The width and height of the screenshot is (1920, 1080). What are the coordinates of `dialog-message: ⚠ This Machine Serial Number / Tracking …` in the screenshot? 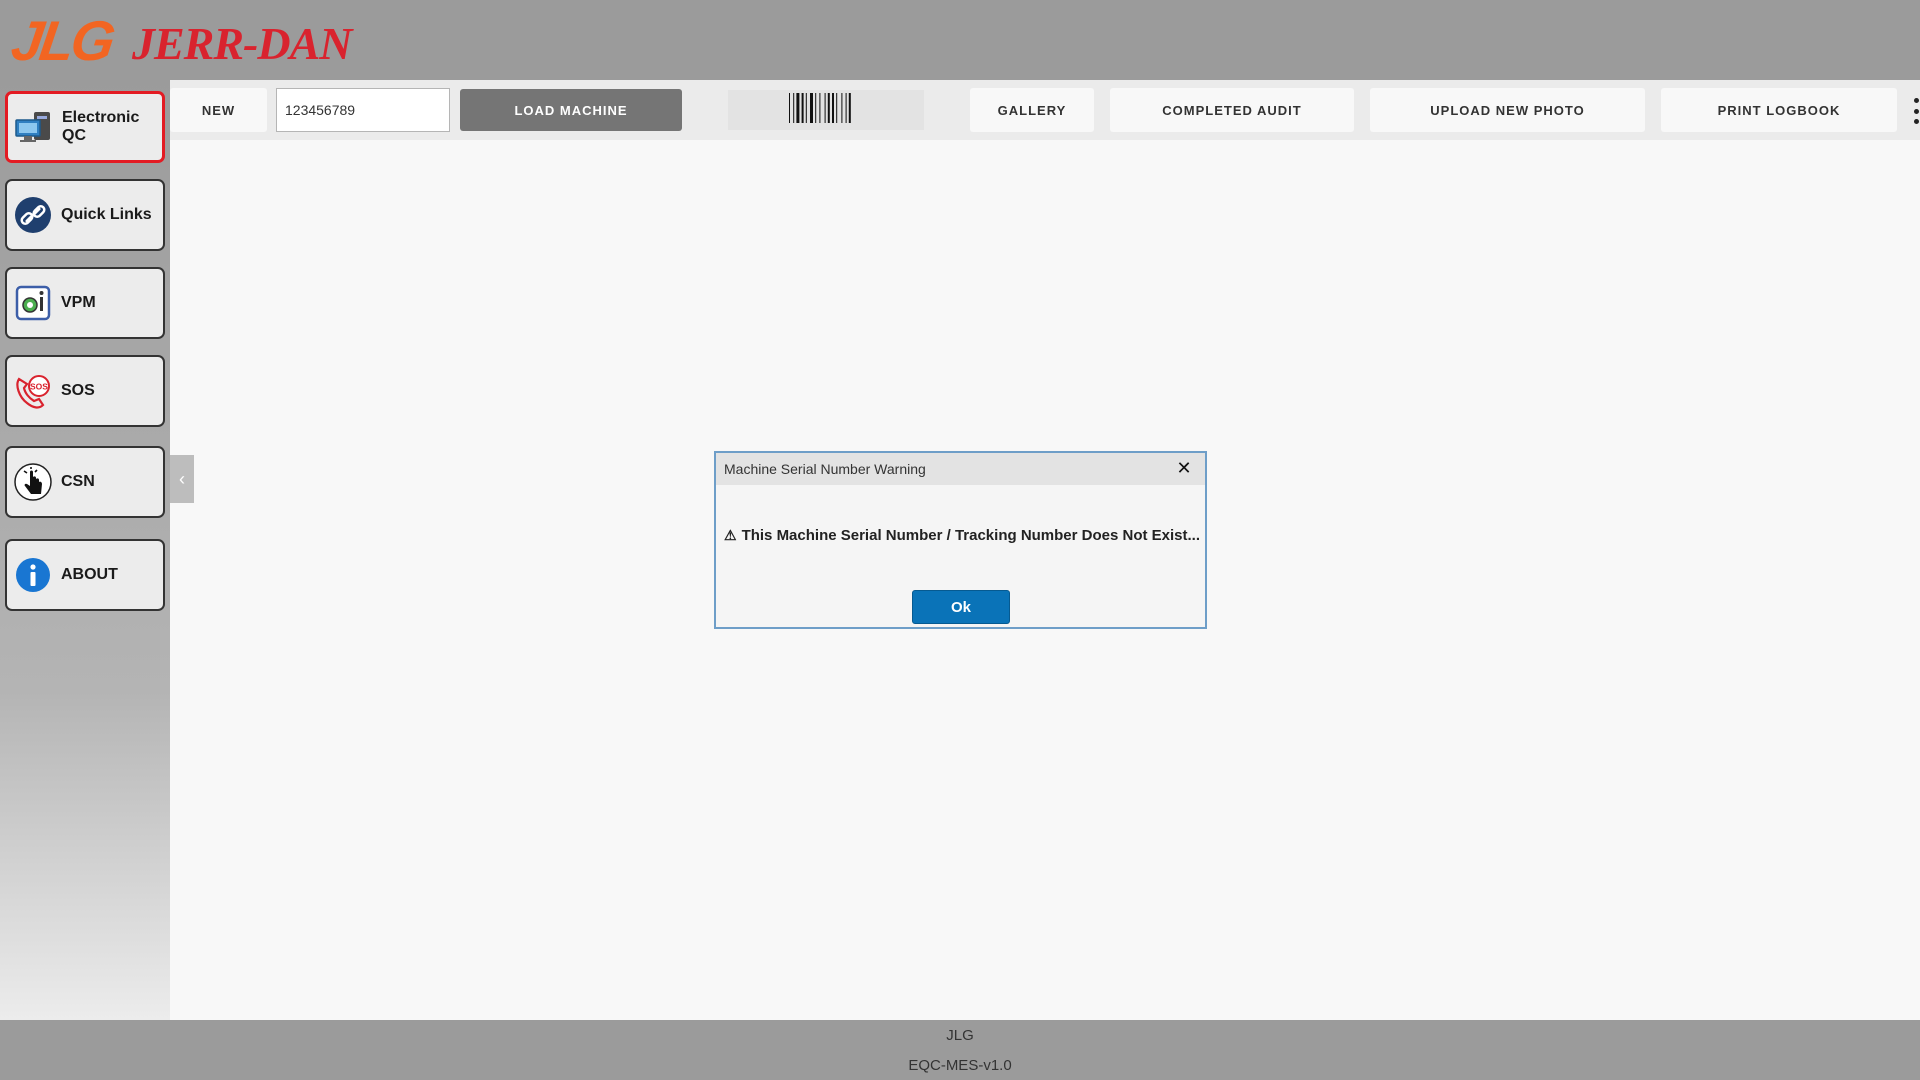 It's located at (962, 535).